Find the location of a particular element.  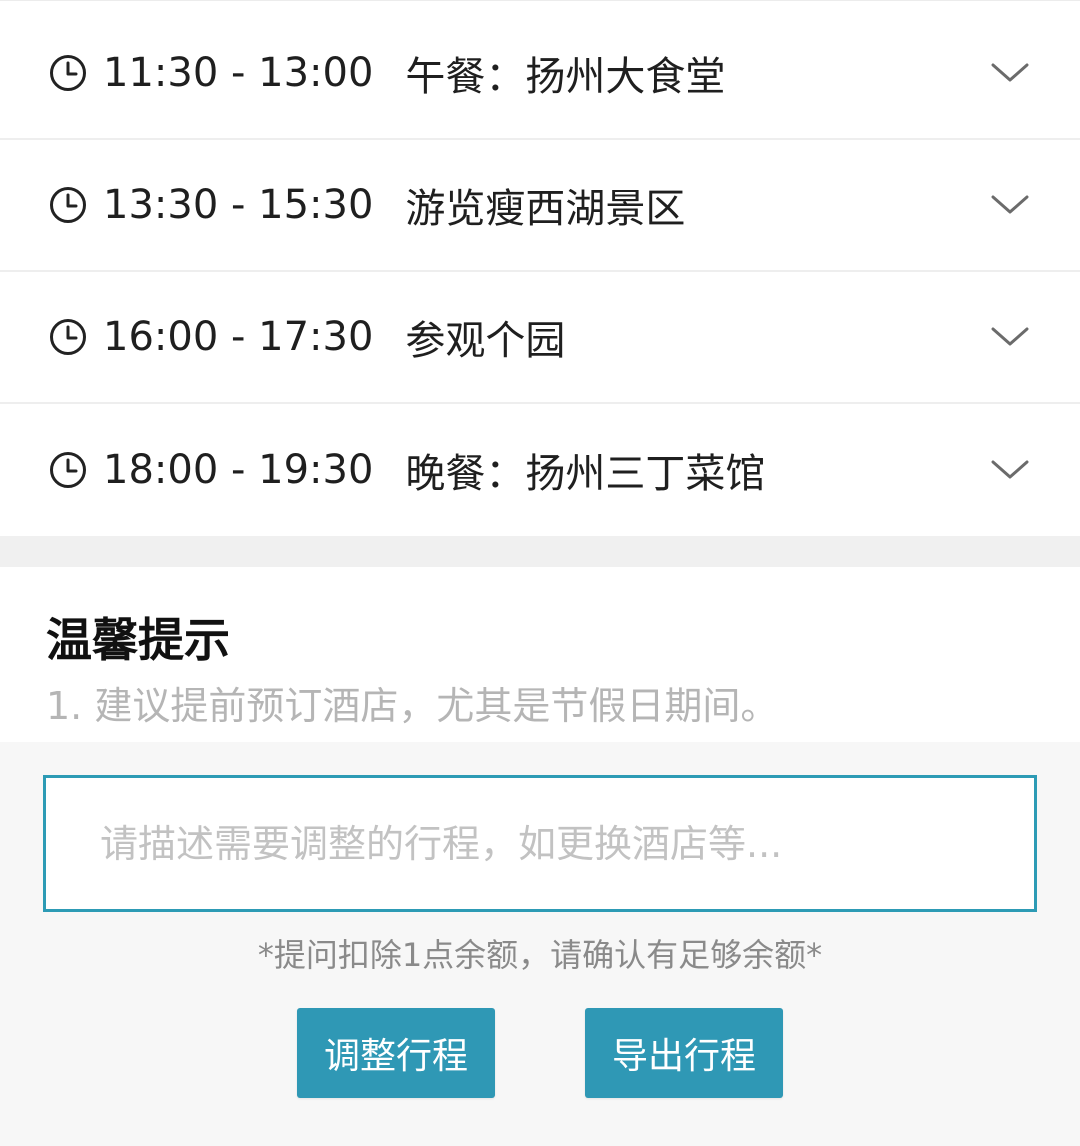

itinerary-item: 13:30 - 15:30 游览瘦西湖景区 is located at coordinates (540, 206).